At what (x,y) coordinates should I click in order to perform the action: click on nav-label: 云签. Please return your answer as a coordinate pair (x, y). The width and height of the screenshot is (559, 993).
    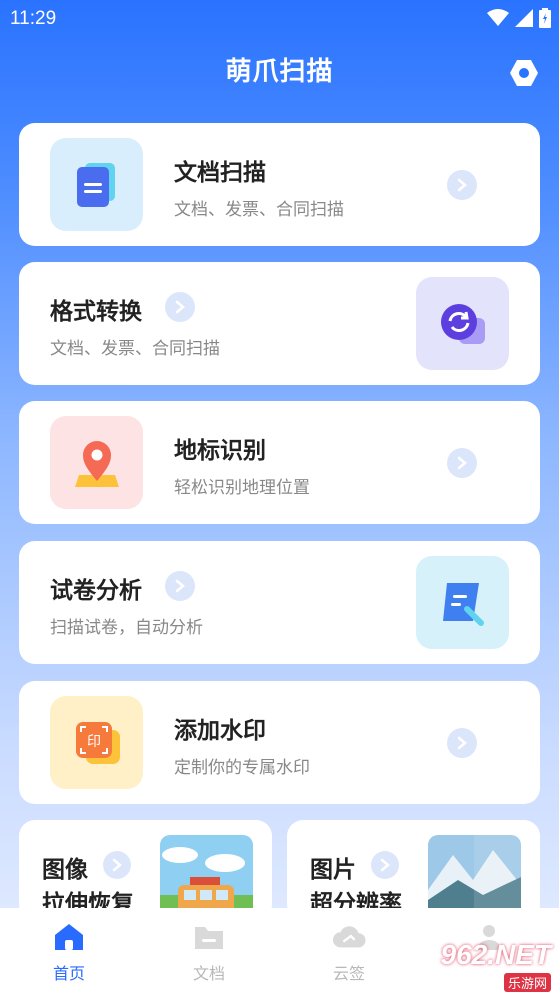
    Looking at the image, I should click on (348, 973).